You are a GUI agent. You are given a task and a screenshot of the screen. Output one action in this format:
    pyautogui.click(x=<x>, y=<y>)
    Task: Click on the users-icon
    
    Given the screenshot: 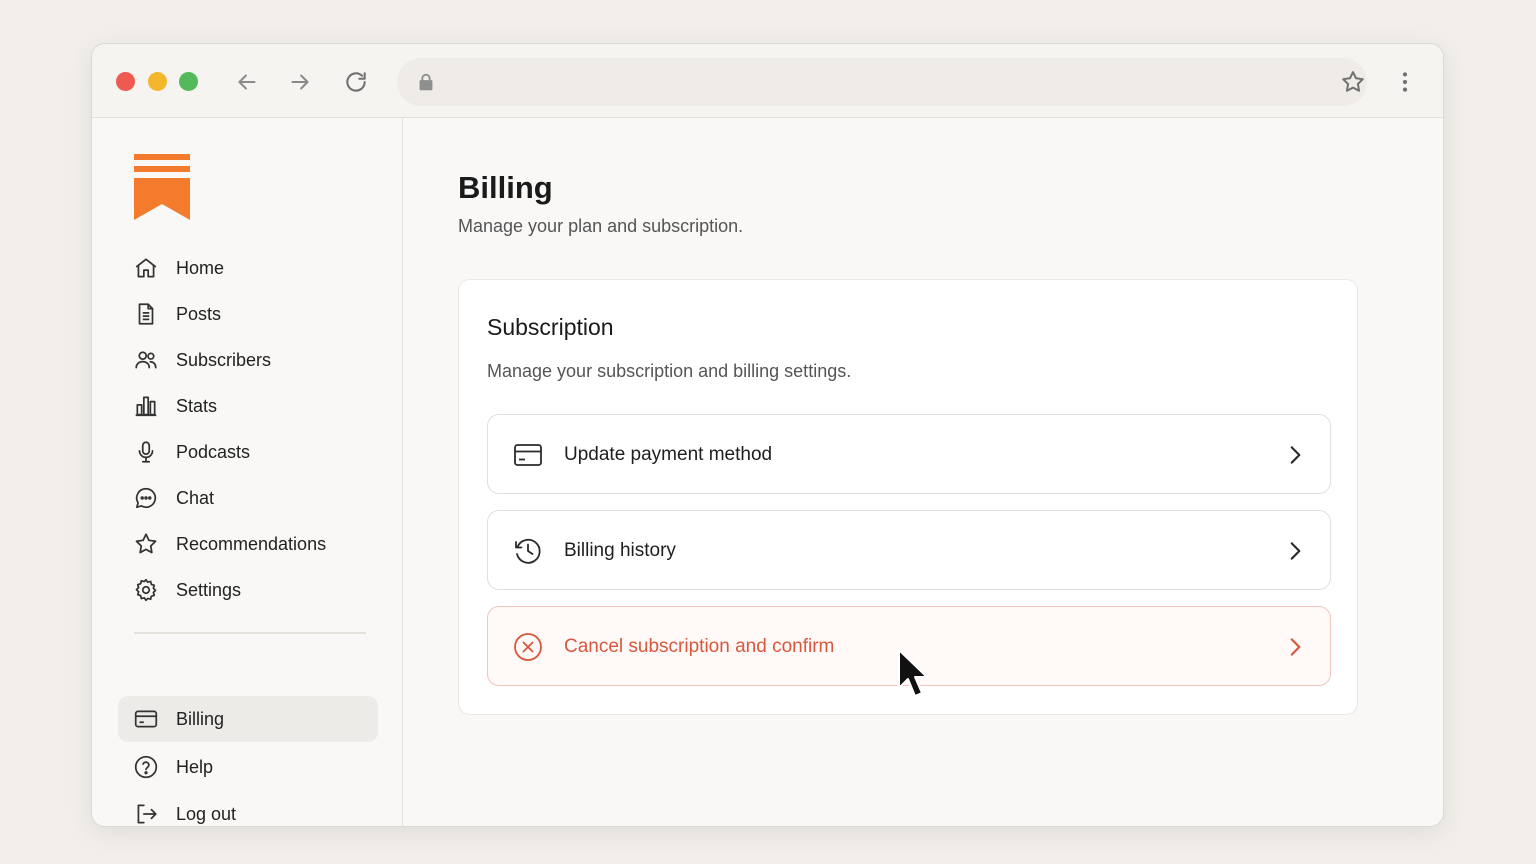 What is the action you would take?
    pyautogui.click(x=146, y=360)
    